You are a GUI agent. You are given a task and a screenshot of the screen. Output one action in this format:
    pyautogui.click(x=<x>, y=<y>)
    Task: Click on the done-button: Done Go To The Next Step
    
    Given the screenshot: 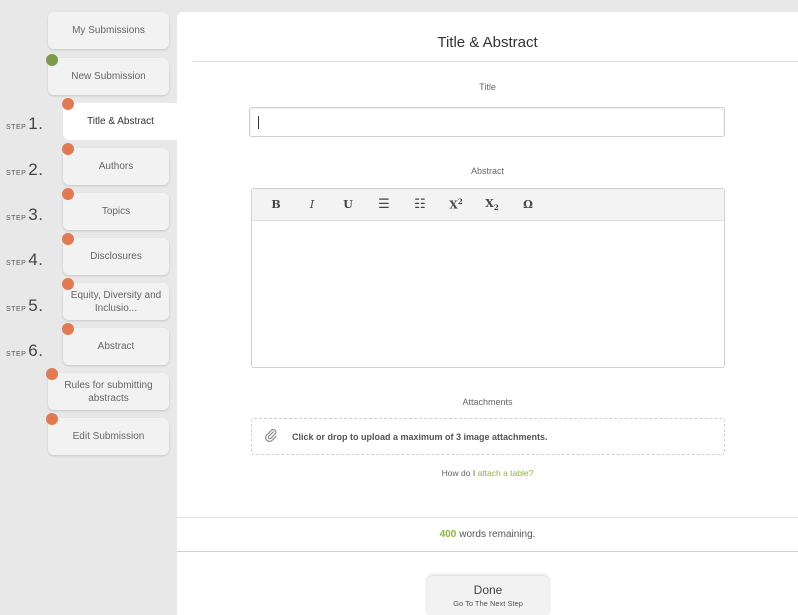 What is the action you would take?
    pyautogui.click(x=488, y=595)
    